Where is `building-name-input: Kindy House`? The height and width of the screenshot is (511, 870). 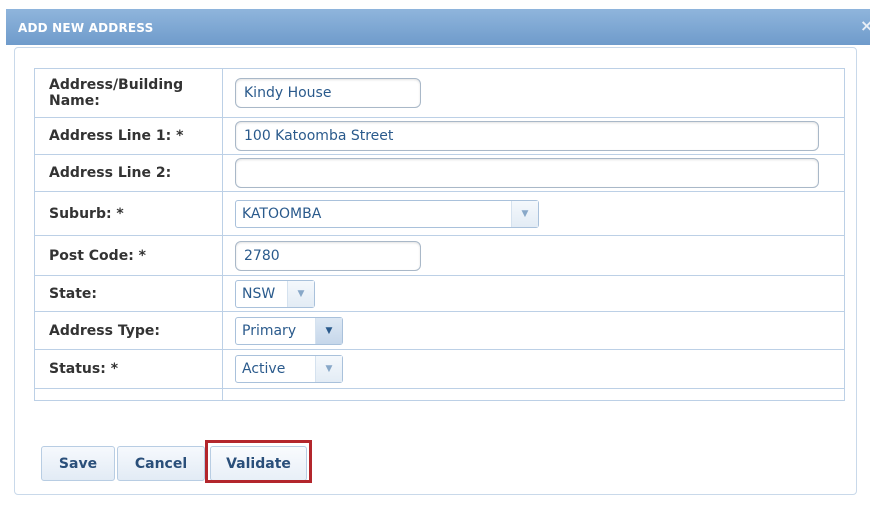
building-name-input: Kindy House is located at coordinates (328, 93).